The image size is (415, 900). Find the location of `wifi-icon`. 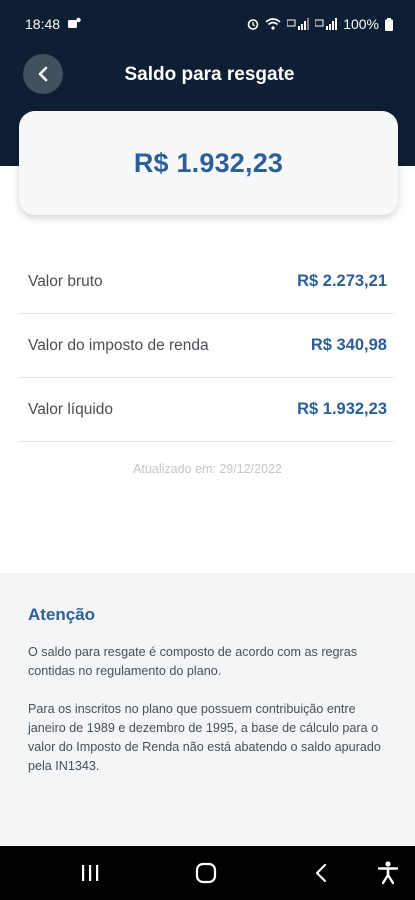

wifi-icon is located at coordinates (273, 24).